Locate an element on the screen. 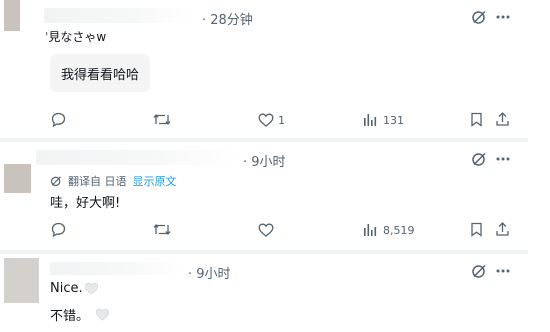 This screenshot has height=332, width=550. view-count: 8,519 is located at coordinates (399, 230).